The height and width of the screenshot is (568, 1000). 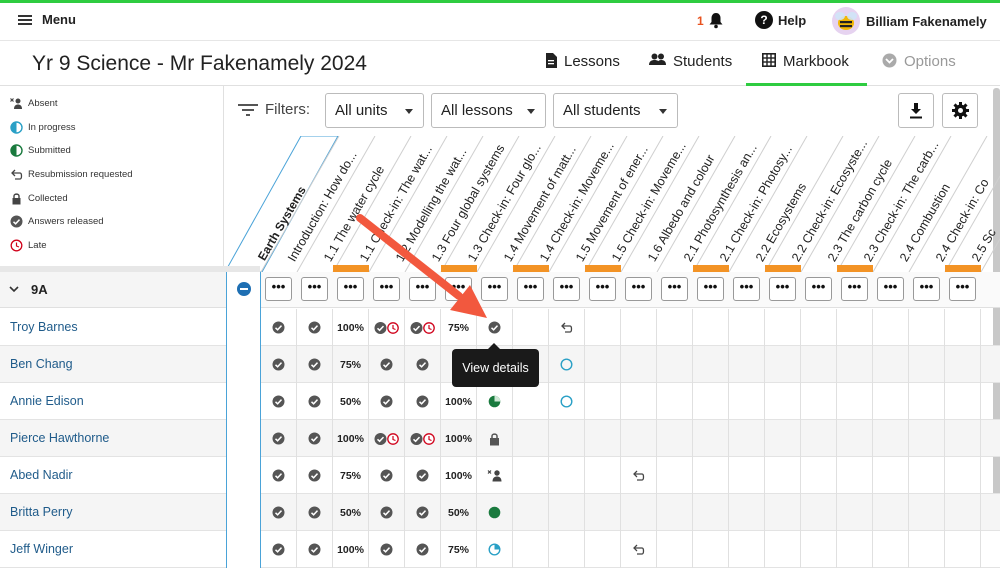 What do you see at coordinates (409, 257) in the screenshot?
I see `arrow-shaft` at bounding box center [409, 257].